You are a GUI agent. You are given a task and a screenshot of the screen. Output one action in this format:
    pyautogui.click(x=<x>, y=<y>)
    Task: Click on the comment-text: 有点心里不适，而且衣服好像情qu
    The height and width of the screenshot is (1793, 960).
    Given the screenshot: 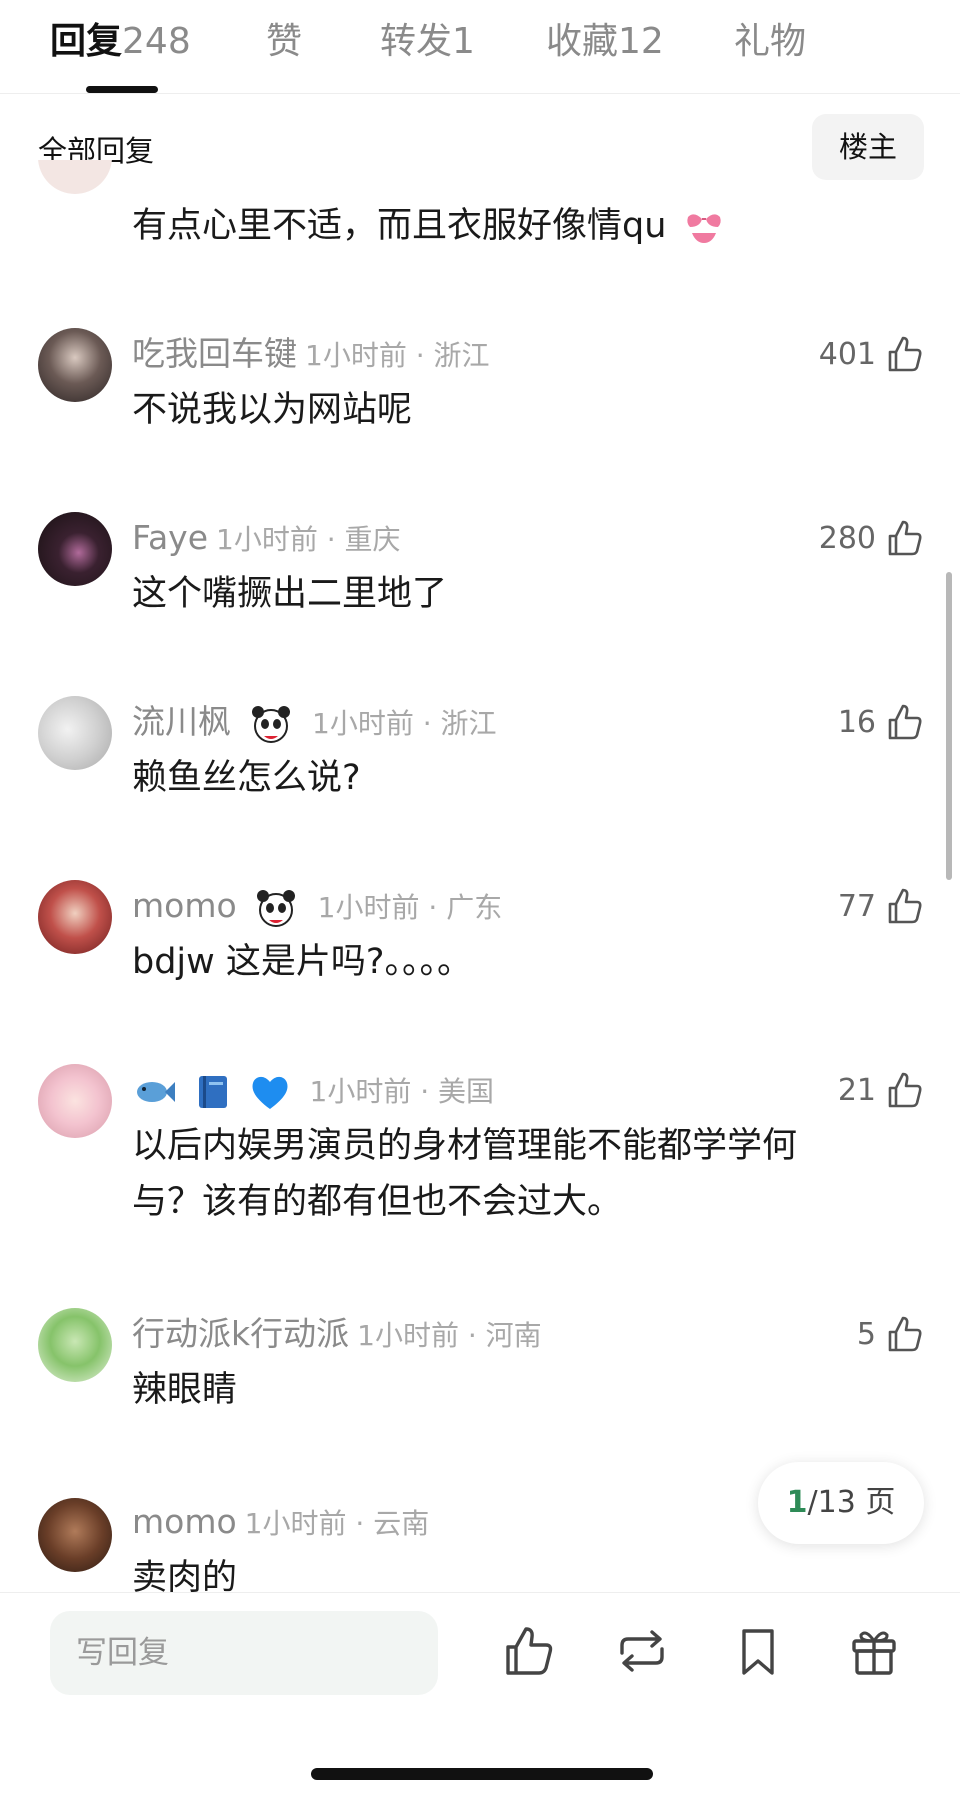 What is the action you would take?
    pyautogui.click(x=512, y=226)
    